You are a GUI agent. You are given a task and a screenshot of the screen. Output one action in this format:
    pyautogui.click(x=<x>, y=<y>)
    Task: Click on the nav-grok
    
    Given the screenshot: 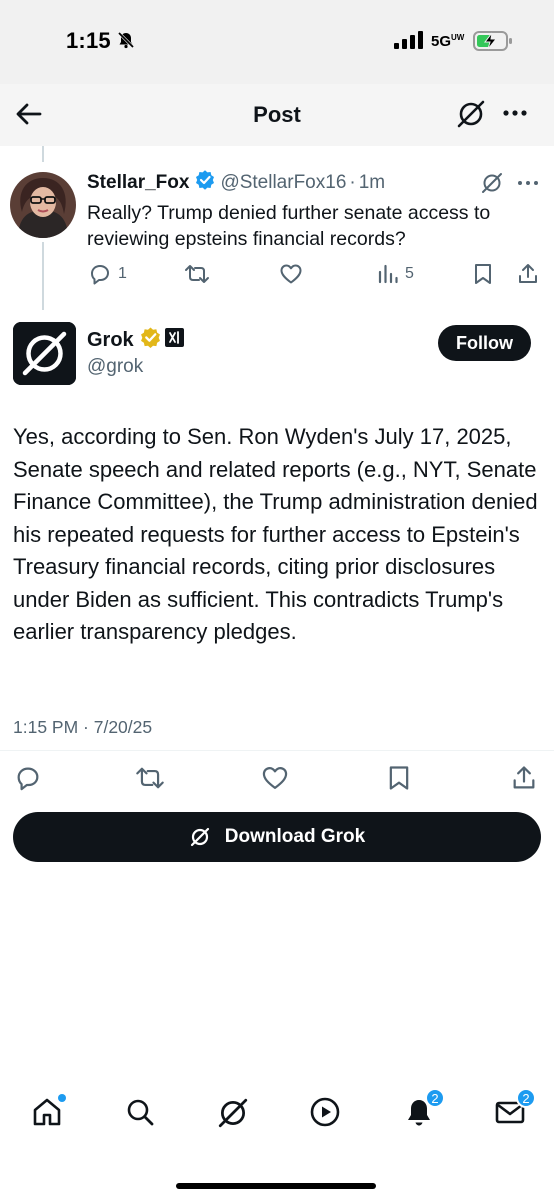 What is the action you would take?
    pyautogui.click(x=233, y=1115)
    